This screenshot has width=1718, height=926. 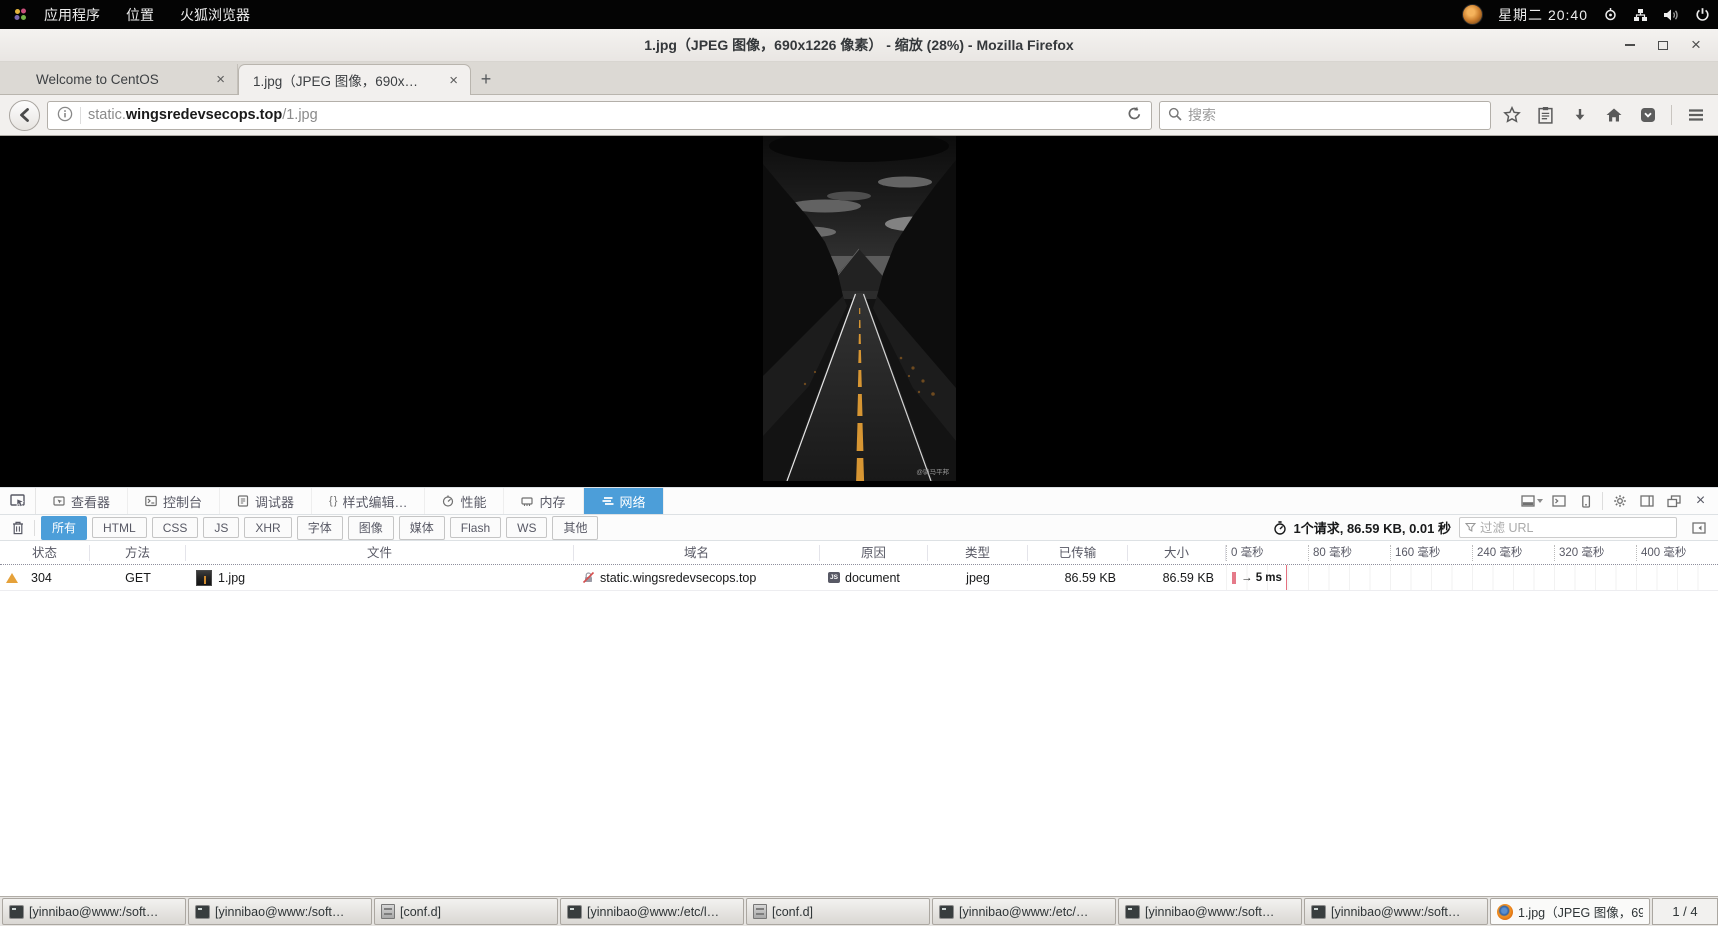 What do you see at coordinates (24, 115) in the screenshot?
I see `back-button` at bounding box center [24, 115].